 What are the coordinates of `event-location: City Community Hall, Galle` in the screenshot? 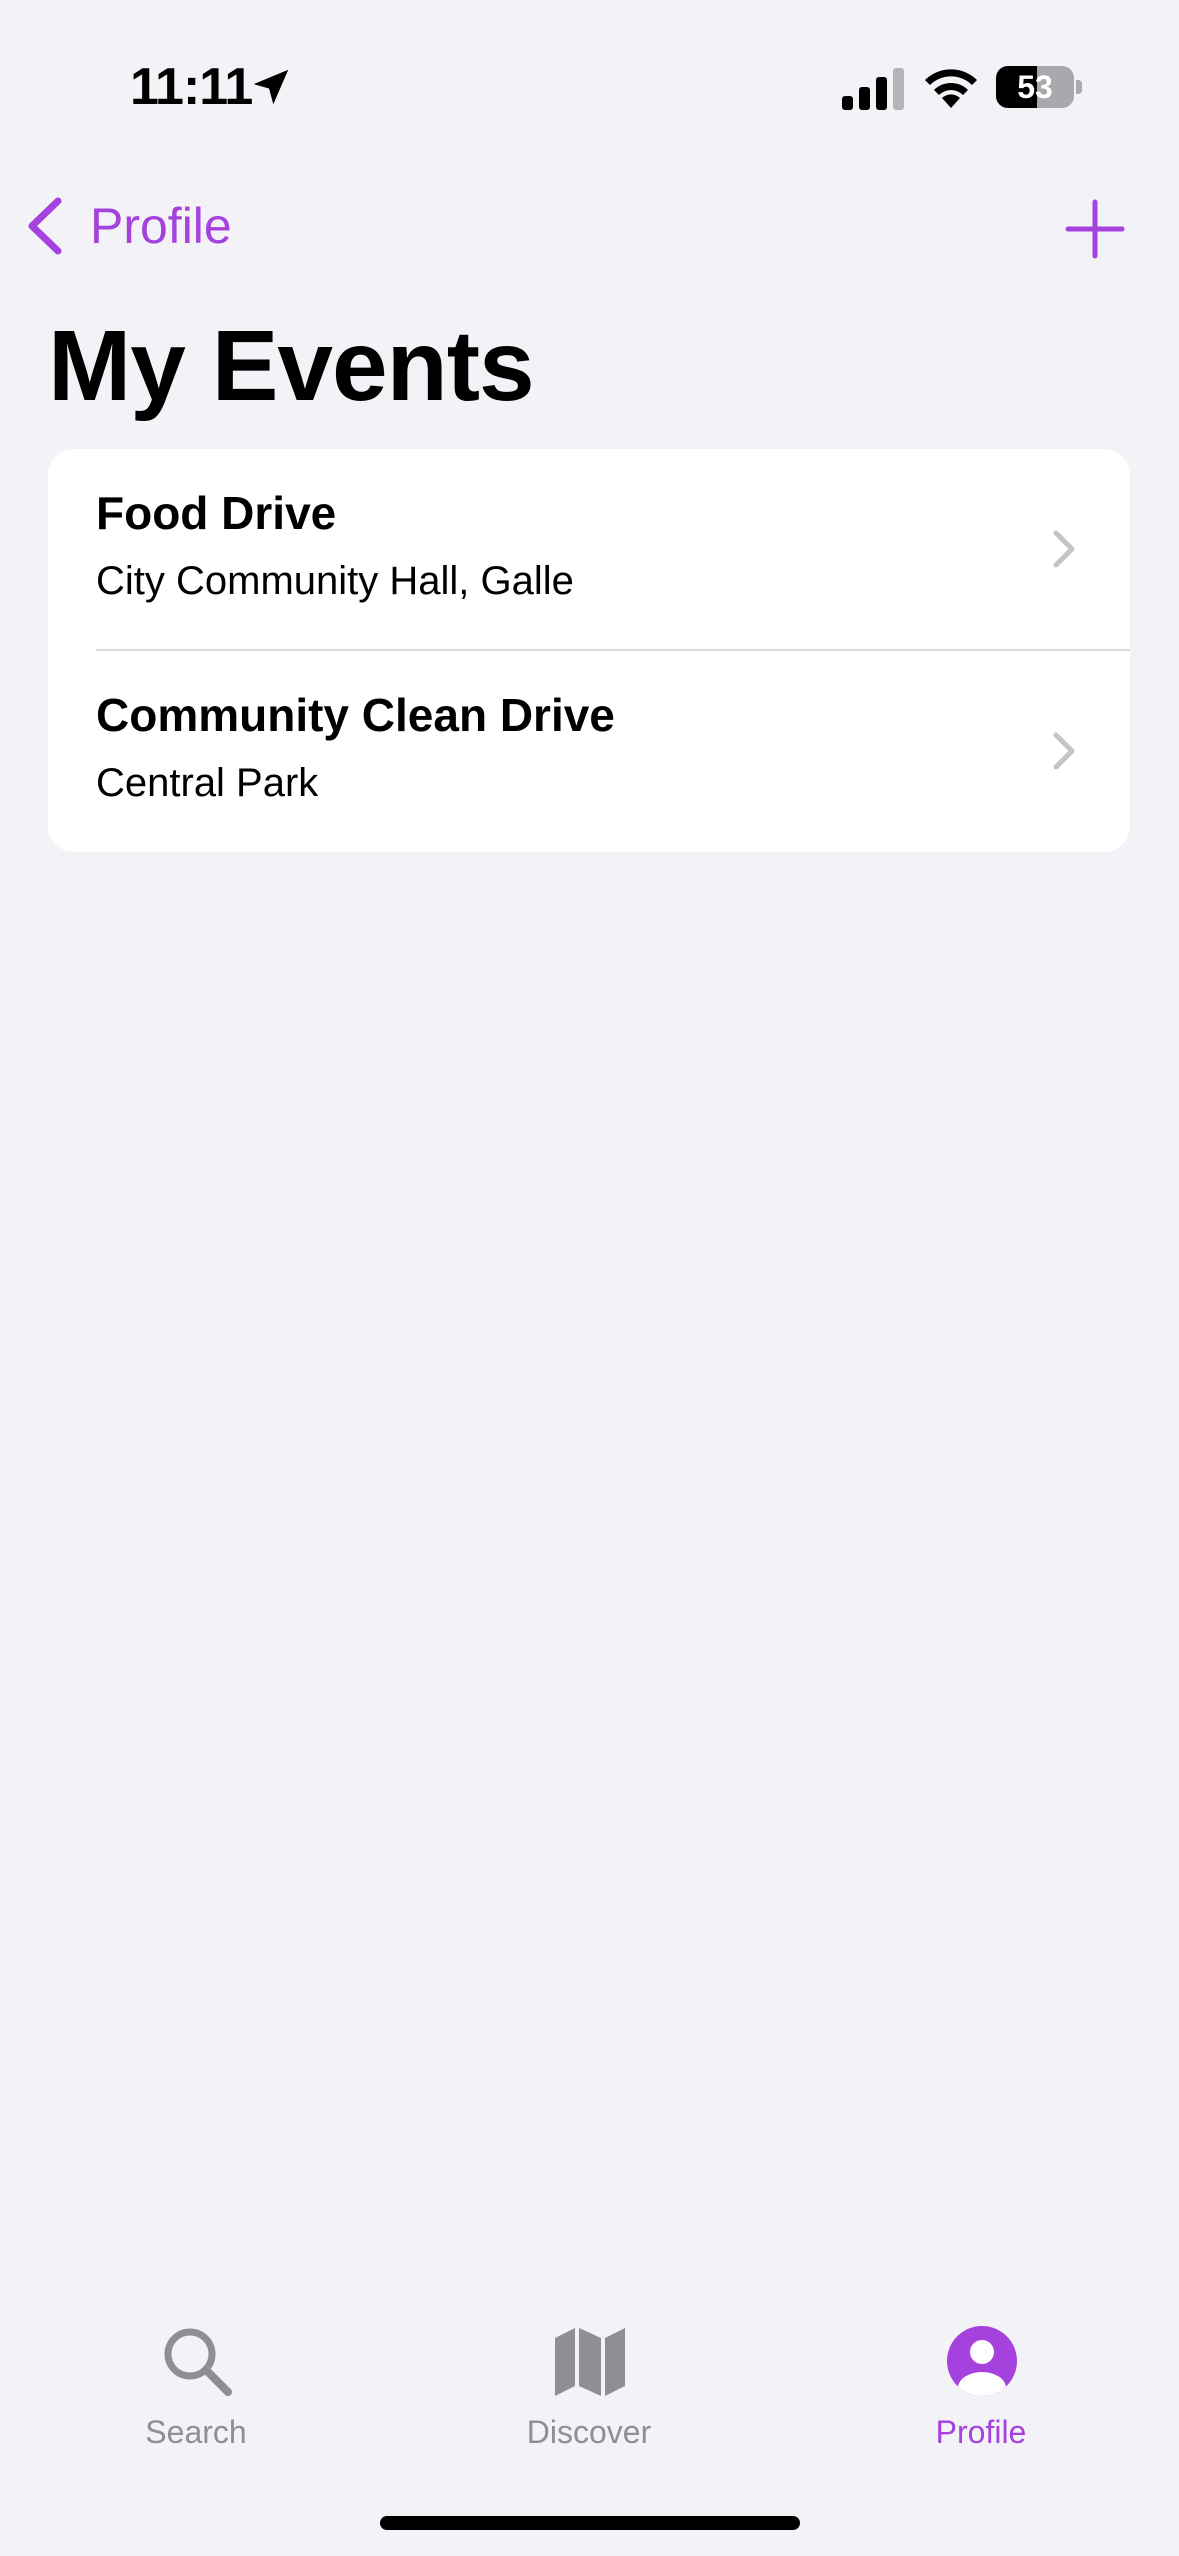 It's located at (335, 581).